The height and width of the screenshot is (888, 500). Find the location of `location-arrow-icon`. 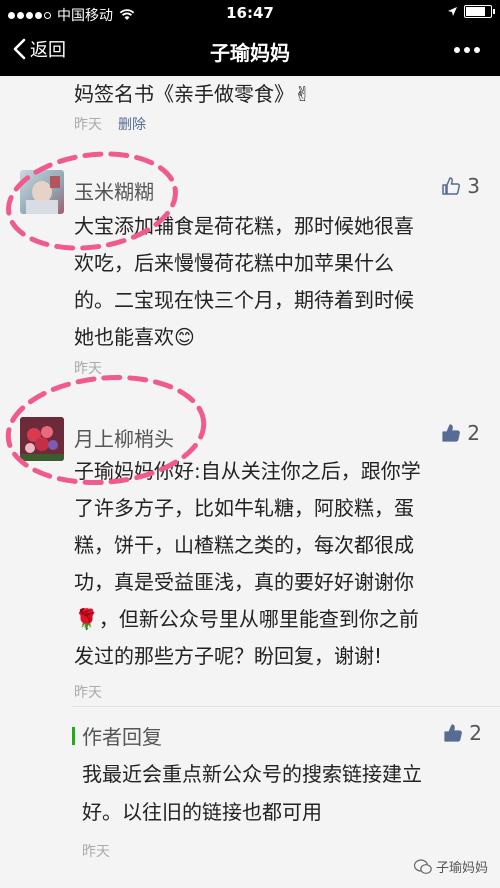

location-arrow-icon is located at coordinates (452, 11).